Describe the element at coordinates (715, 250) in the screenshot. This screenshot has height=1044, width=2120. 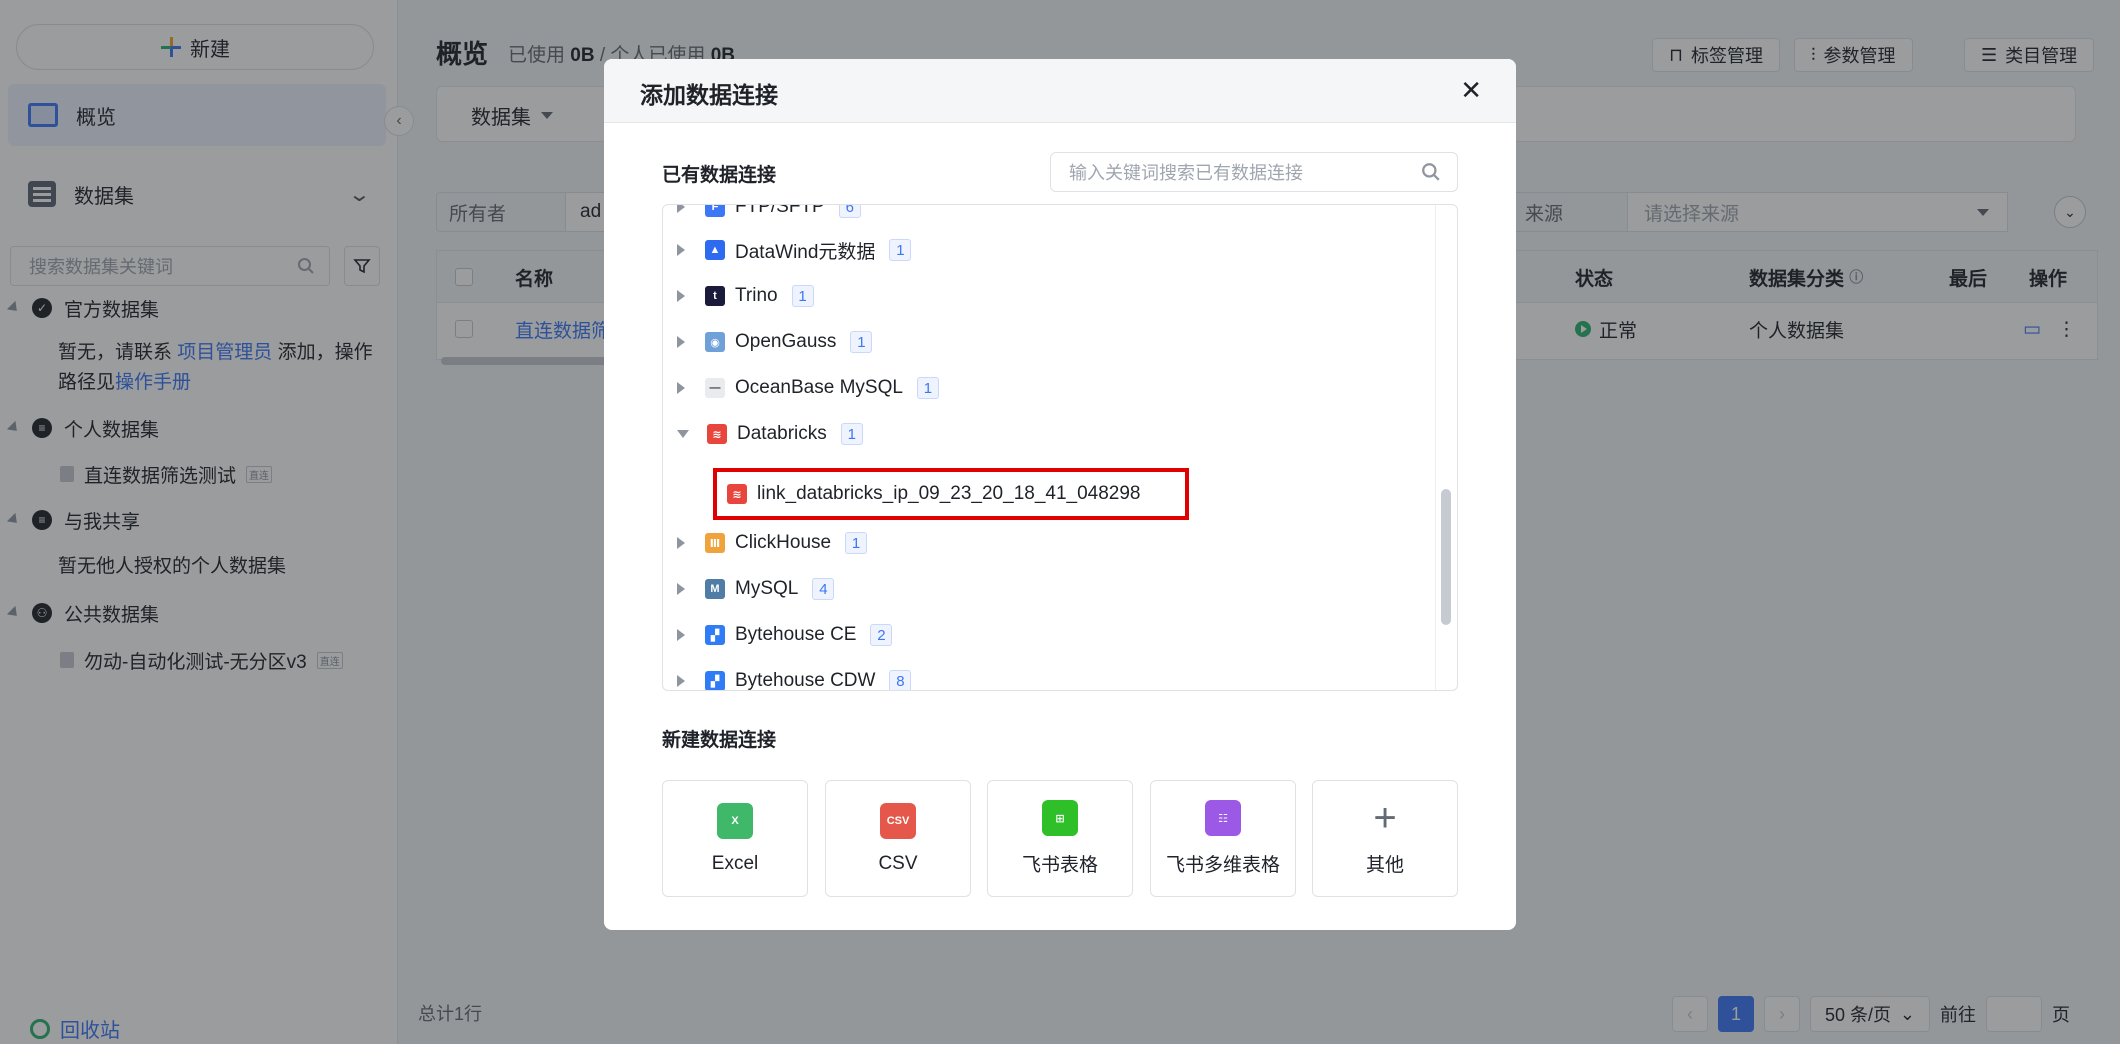
I see `datawind-icon: ▲` at that location.